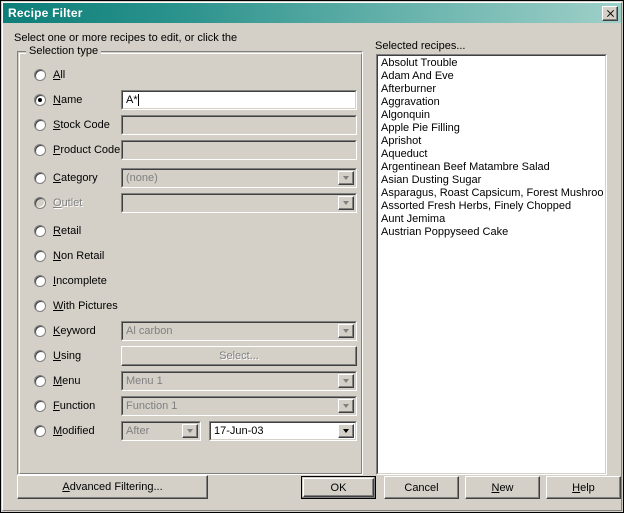 The image size is (624, 513). Describe the element at coordinates (190, 306) in the screenshot. I see `option-row-with-pictures: With Pictures` at that location.